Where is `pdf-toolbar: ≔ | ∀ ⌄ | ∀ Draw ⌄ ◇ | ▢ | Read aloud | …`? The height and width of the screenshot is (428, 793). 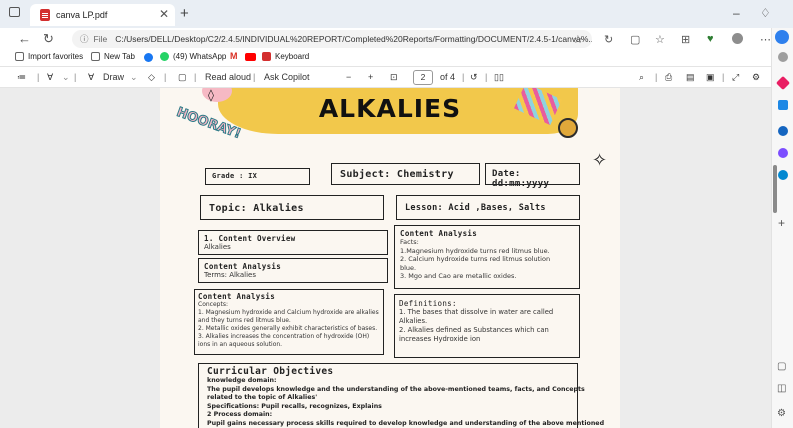
pdf-toolbar: ≔ | ∀ ⌄ | ∀ Draw ⌄ ◇ | ▢ | Read aloud | … is located at coordinates (392, 77).